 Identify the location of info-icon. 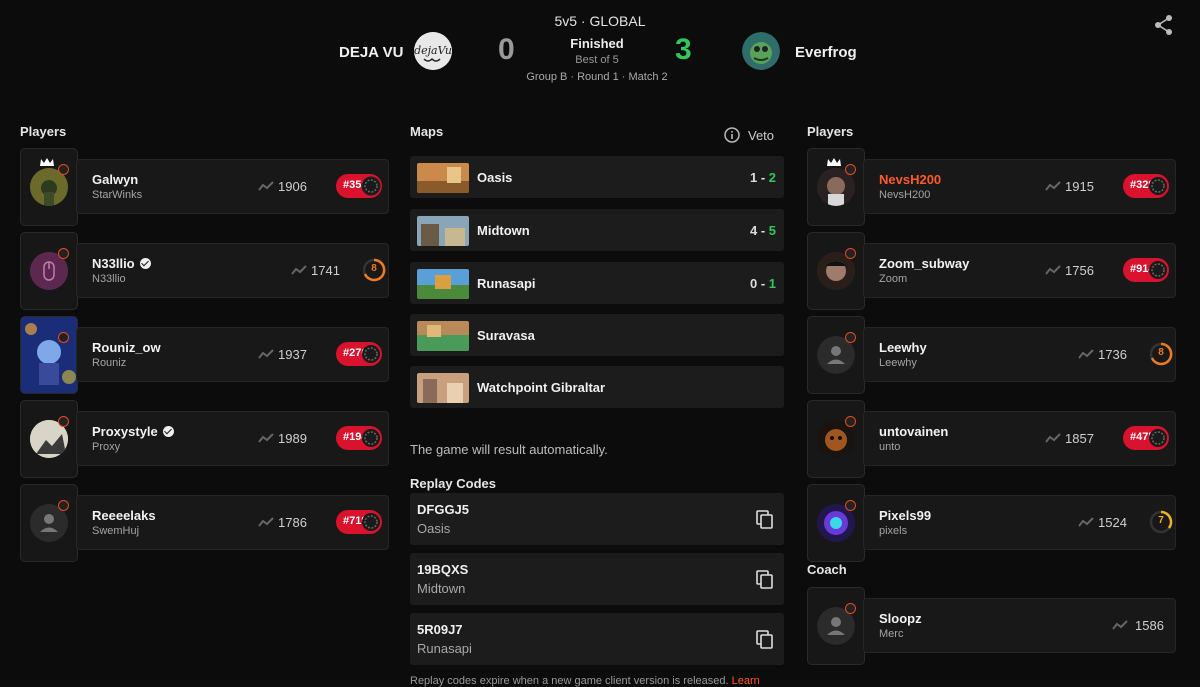
(732, 135).